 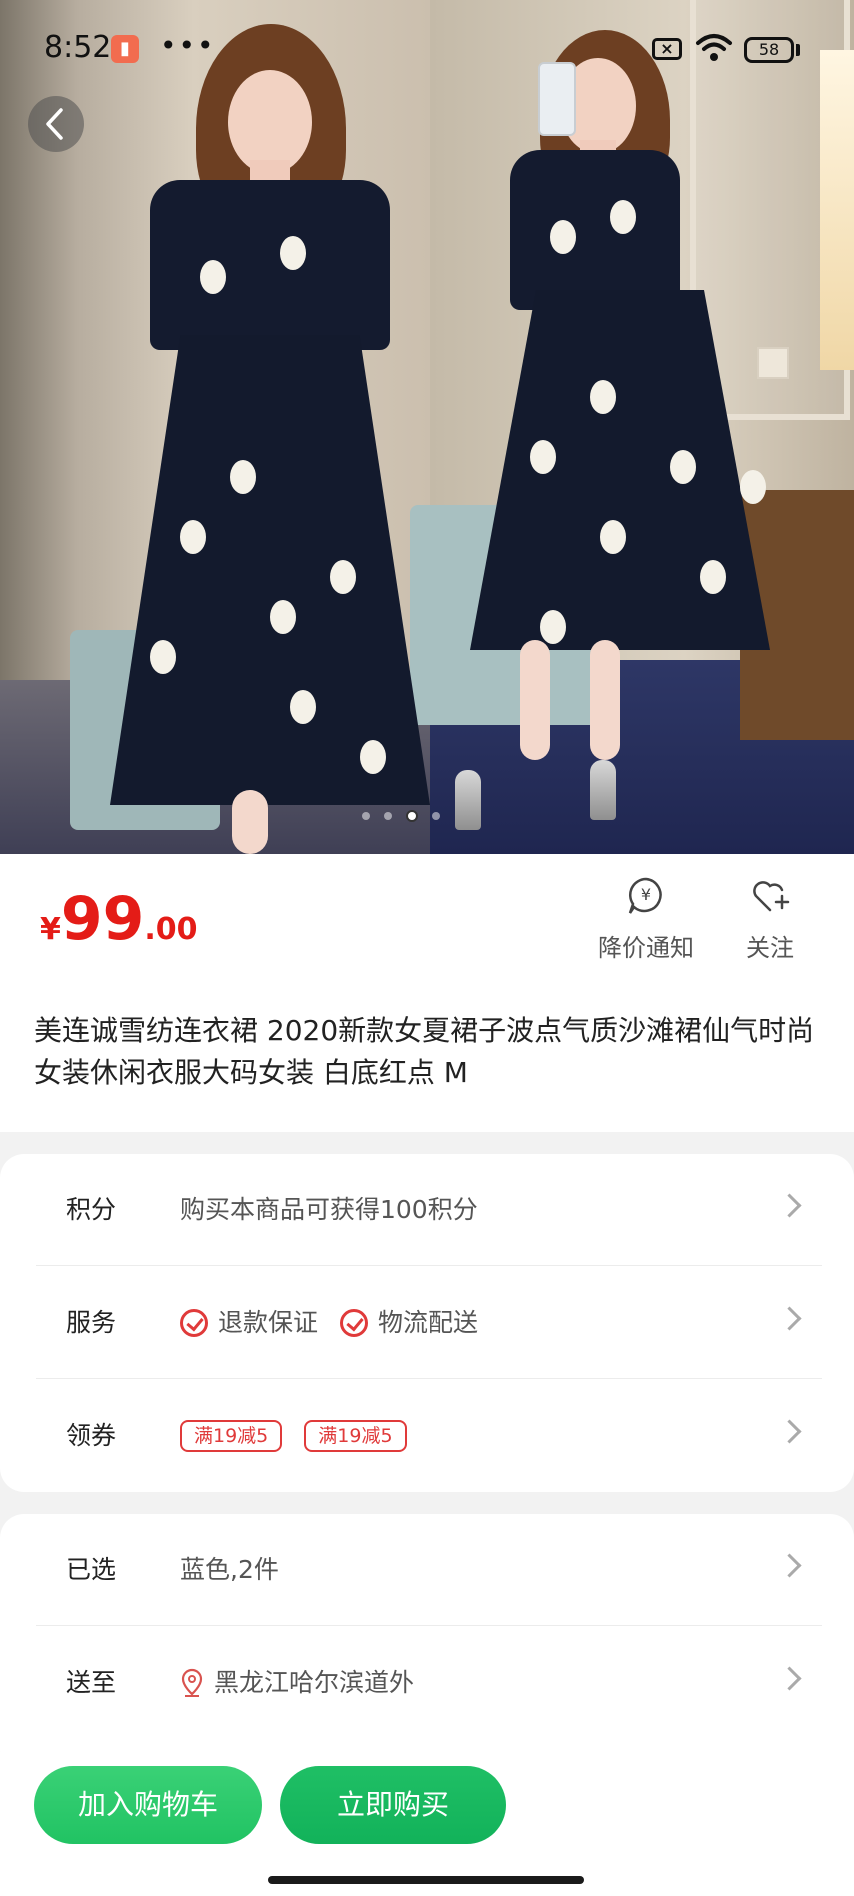 What do you see at coordinates (148, 1805) in the screenshot?
I see `add-to-cart-button: 加入购物车` at bounding box center [148, 1805].